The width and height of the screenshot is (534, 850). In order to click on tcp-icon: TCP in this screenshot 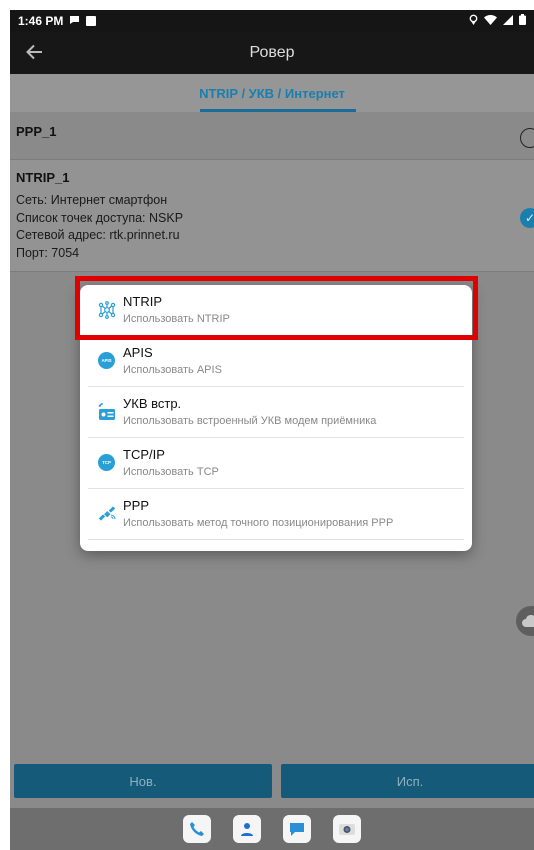, I will do `click(107, 463)`.